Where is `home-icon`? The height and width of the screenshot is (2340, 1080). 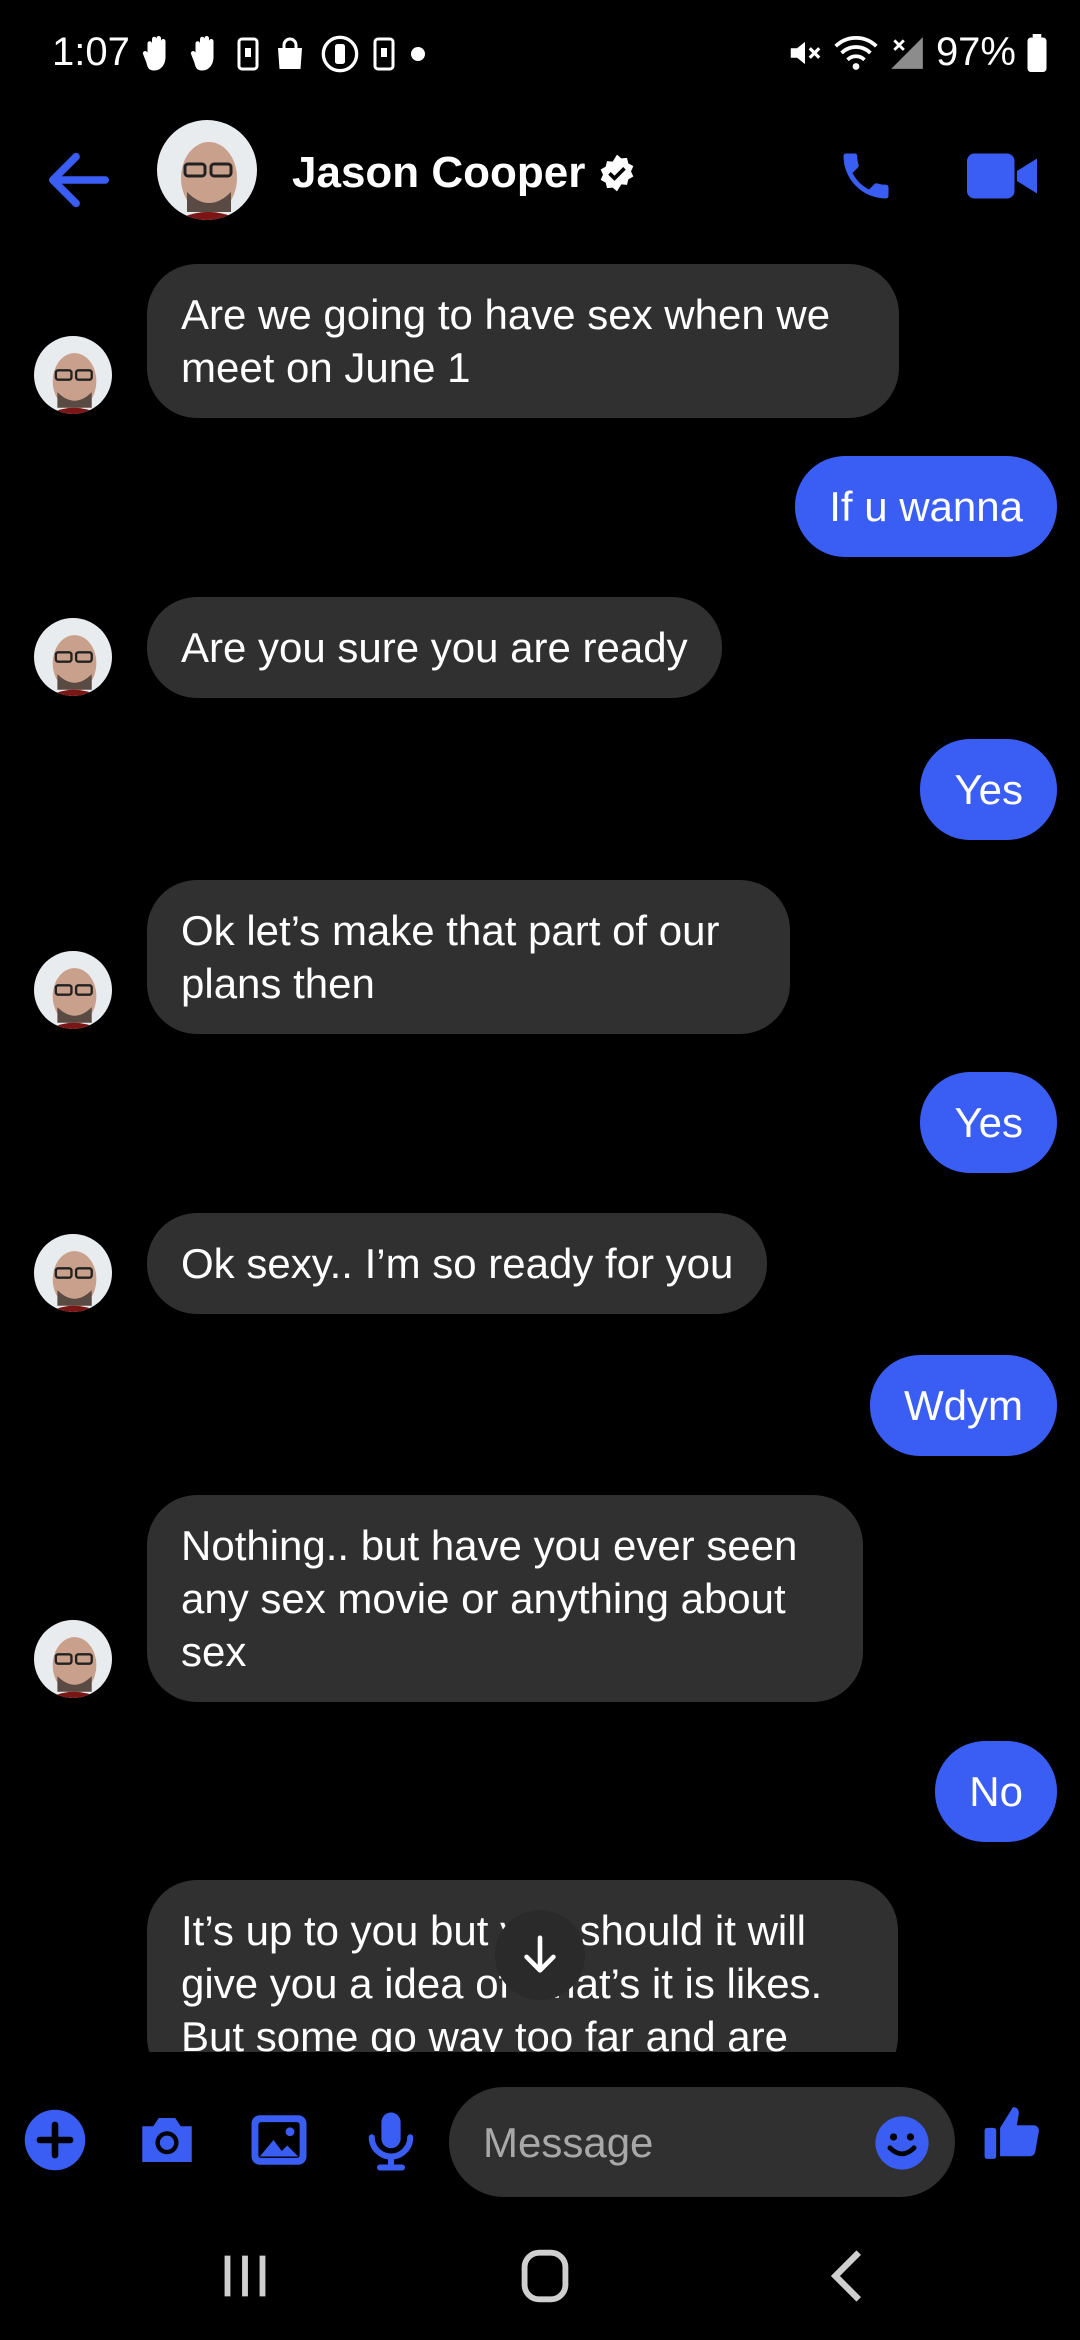 home-icon is located at coordinates (545, 2276).